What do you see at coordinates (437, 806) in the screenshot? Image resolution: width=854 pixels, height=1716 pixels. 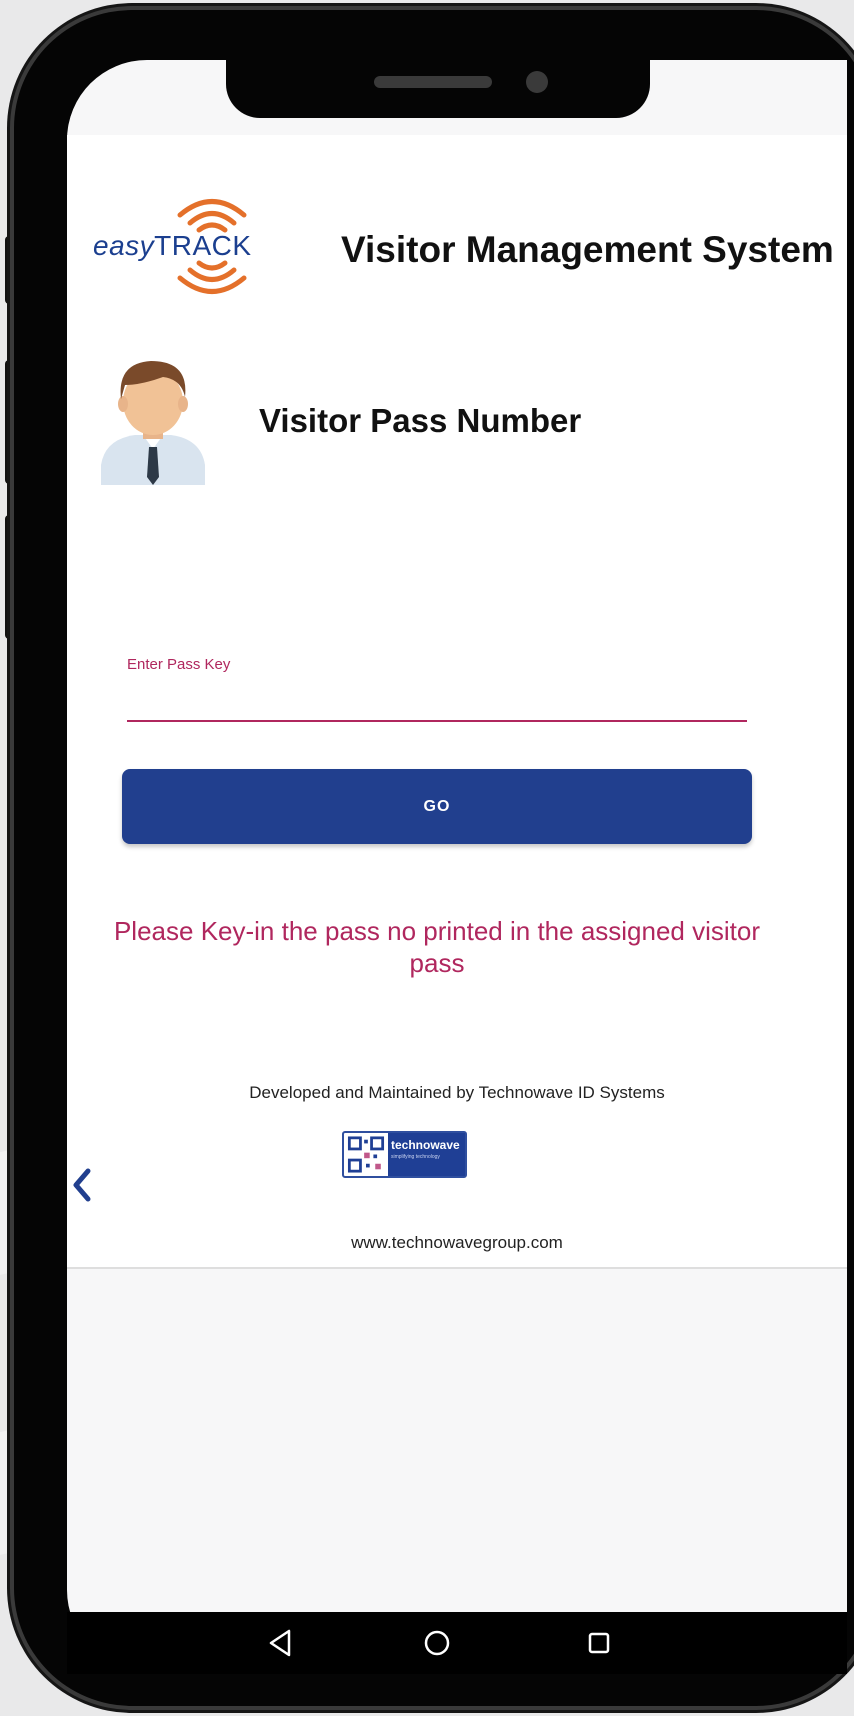 I see `go-button: GO` at bounding box center [437, 806].